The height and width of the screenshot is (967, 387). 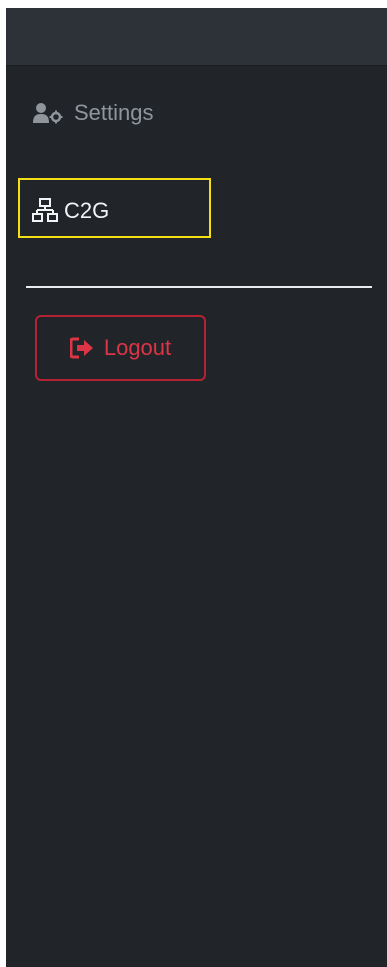 What do you see at coordinates (196, 37) in the screenshot?
I see `top-bar` at bounding box center [196, 37].